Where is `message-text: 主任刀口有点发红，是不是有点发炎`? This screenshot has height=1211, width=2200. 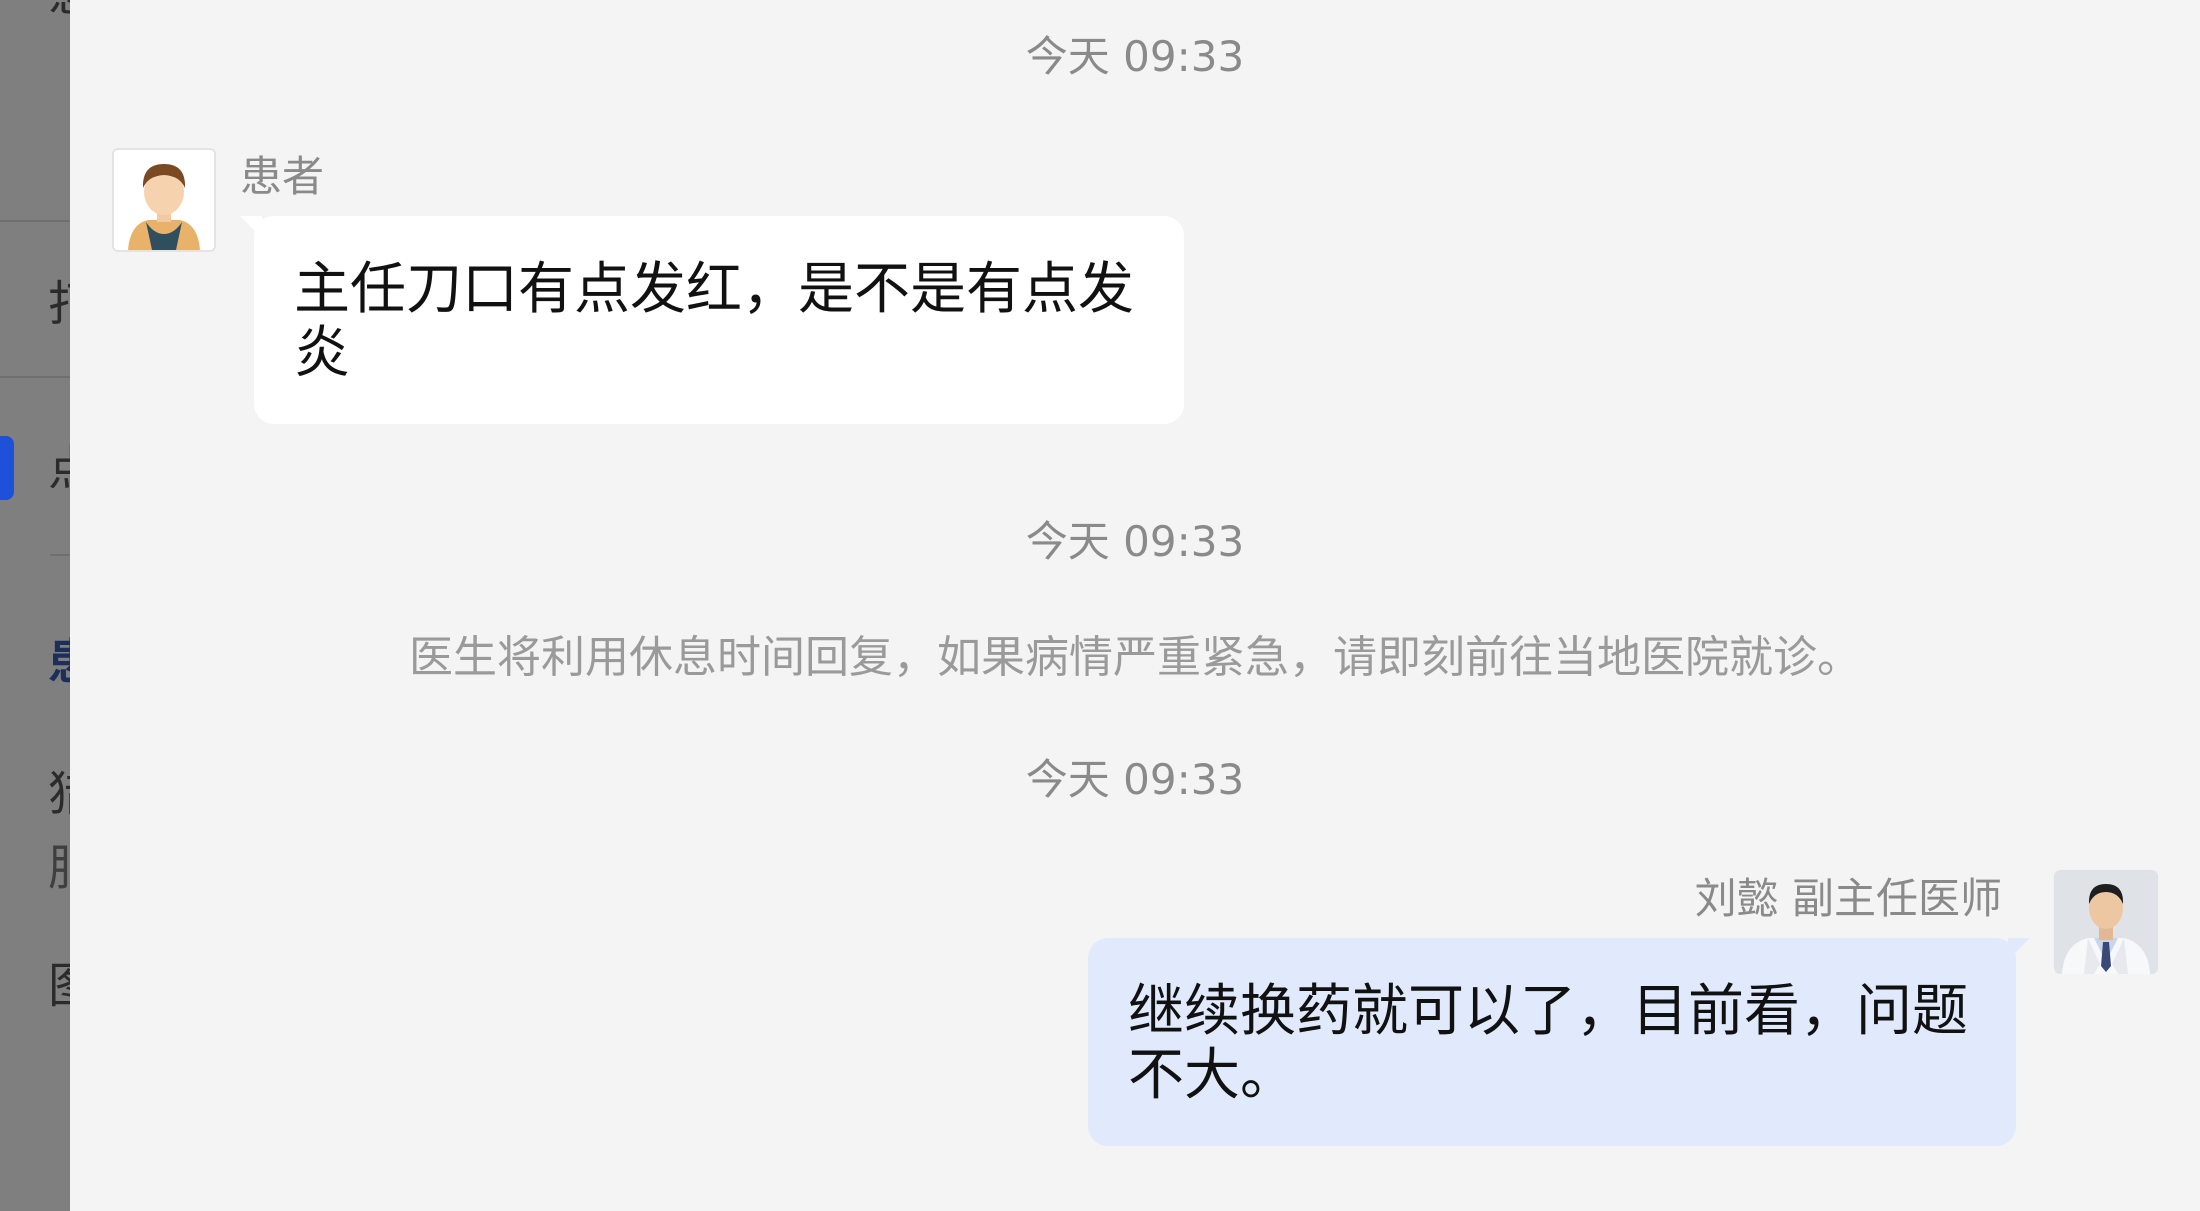
message-text: 主任刀口有点发红，是不是有点发炎 is located at coordinates (714, 321).